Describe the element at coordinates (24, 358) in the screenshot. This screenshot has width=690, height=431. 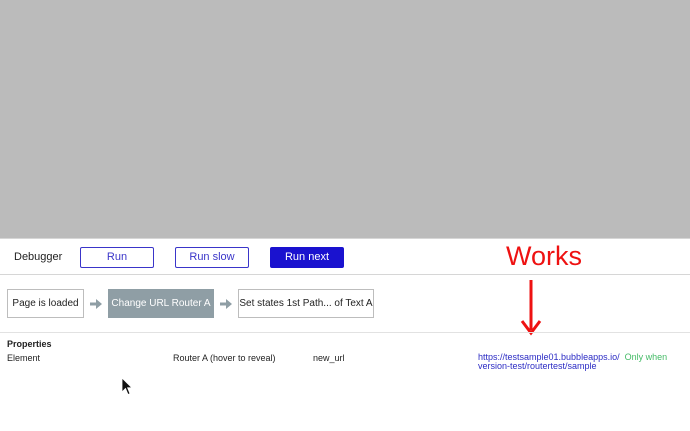
I see `property-element-label: Element` at that location.